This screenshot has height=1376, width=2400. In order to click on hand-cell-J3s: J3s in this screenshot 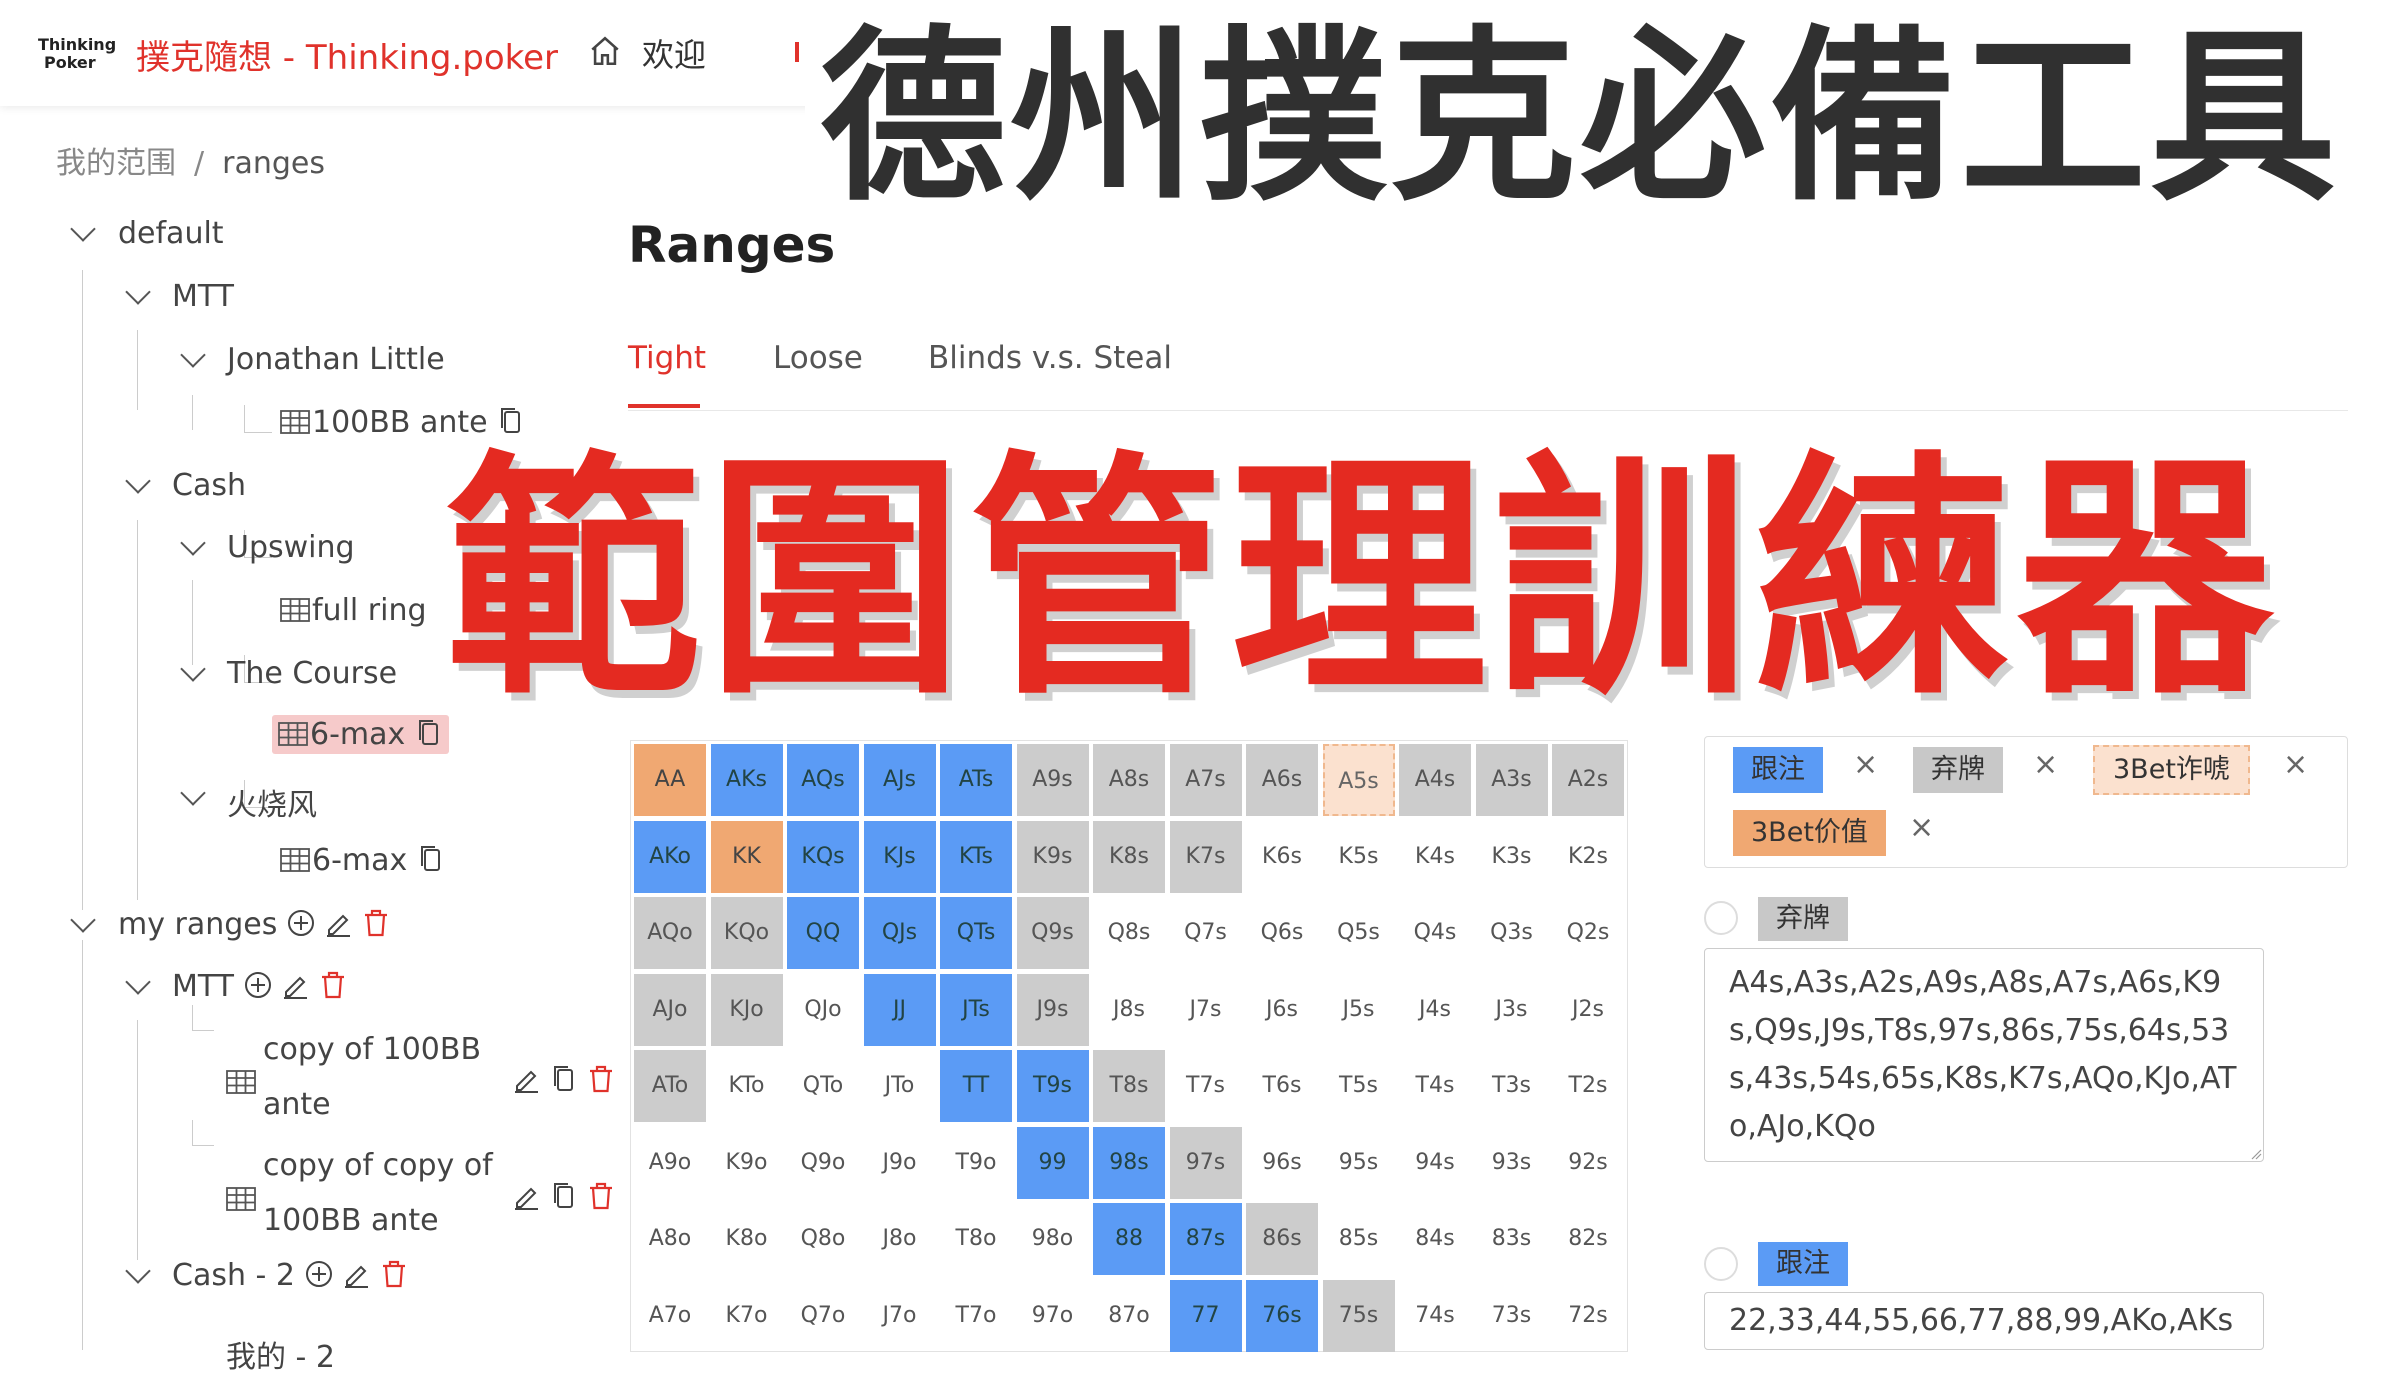, I will do `click(1512, 1010)`.